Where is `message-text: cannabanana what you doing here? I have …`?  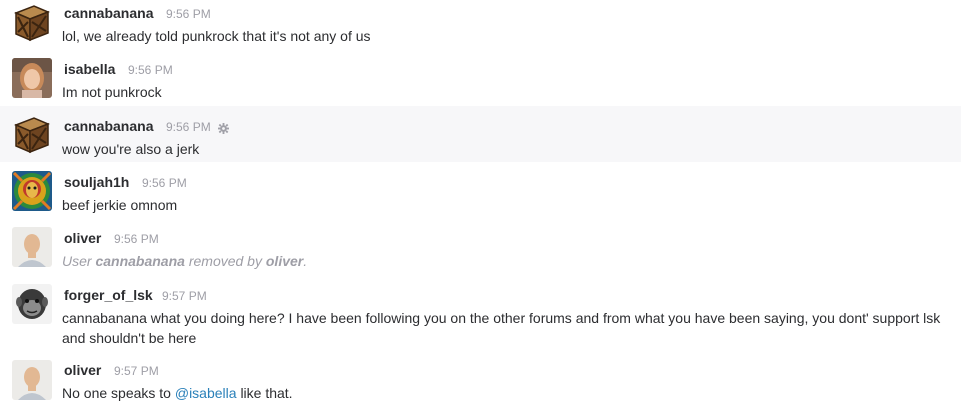
message-text: cannabanana what you doing here? I have … is located at coordinates (506, 328).